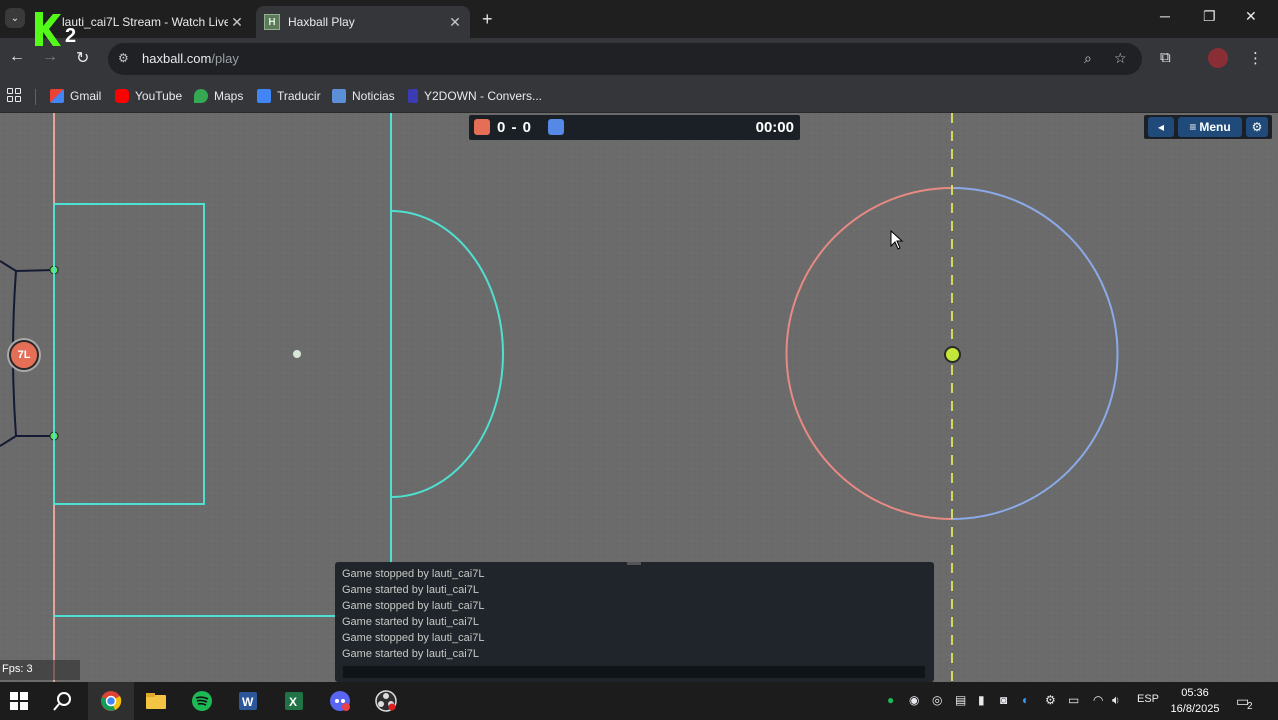 Image resolution: width=1278 pixels, height=720 pixels. I want to click on game-controls: ◂ ≡ Menu ⚙, so click(1208, 127).